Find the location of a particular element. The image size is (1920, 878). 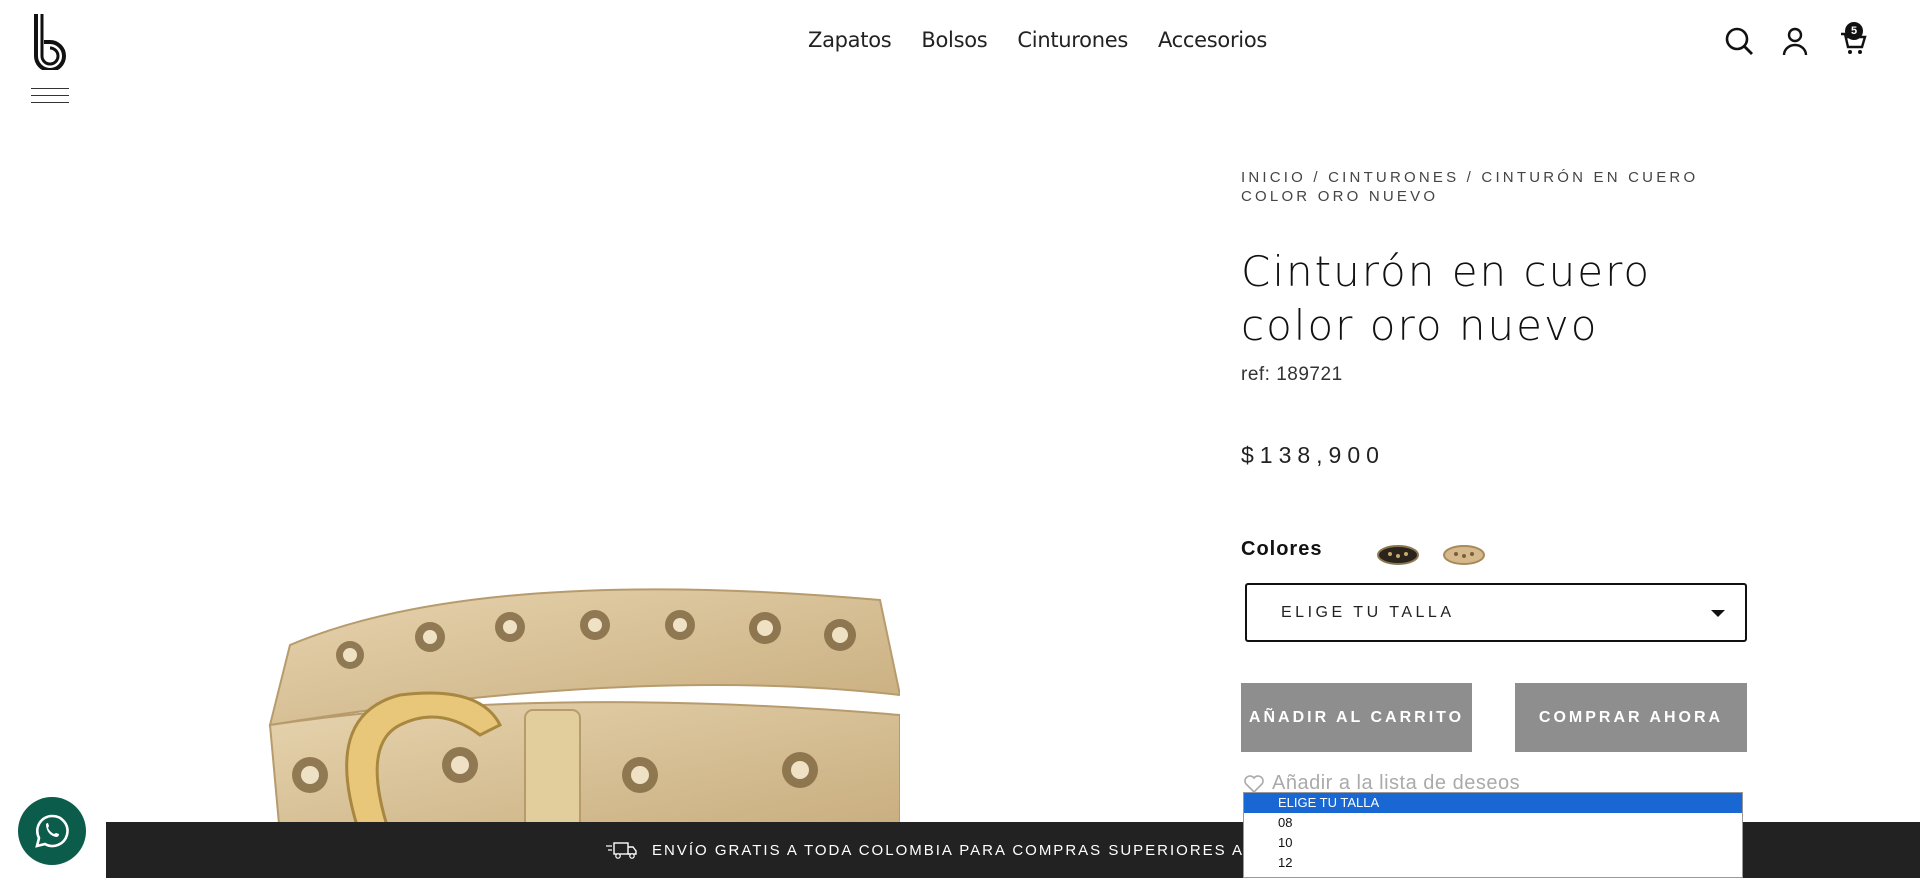

heart-icon is located at coordinates (1254, 783).